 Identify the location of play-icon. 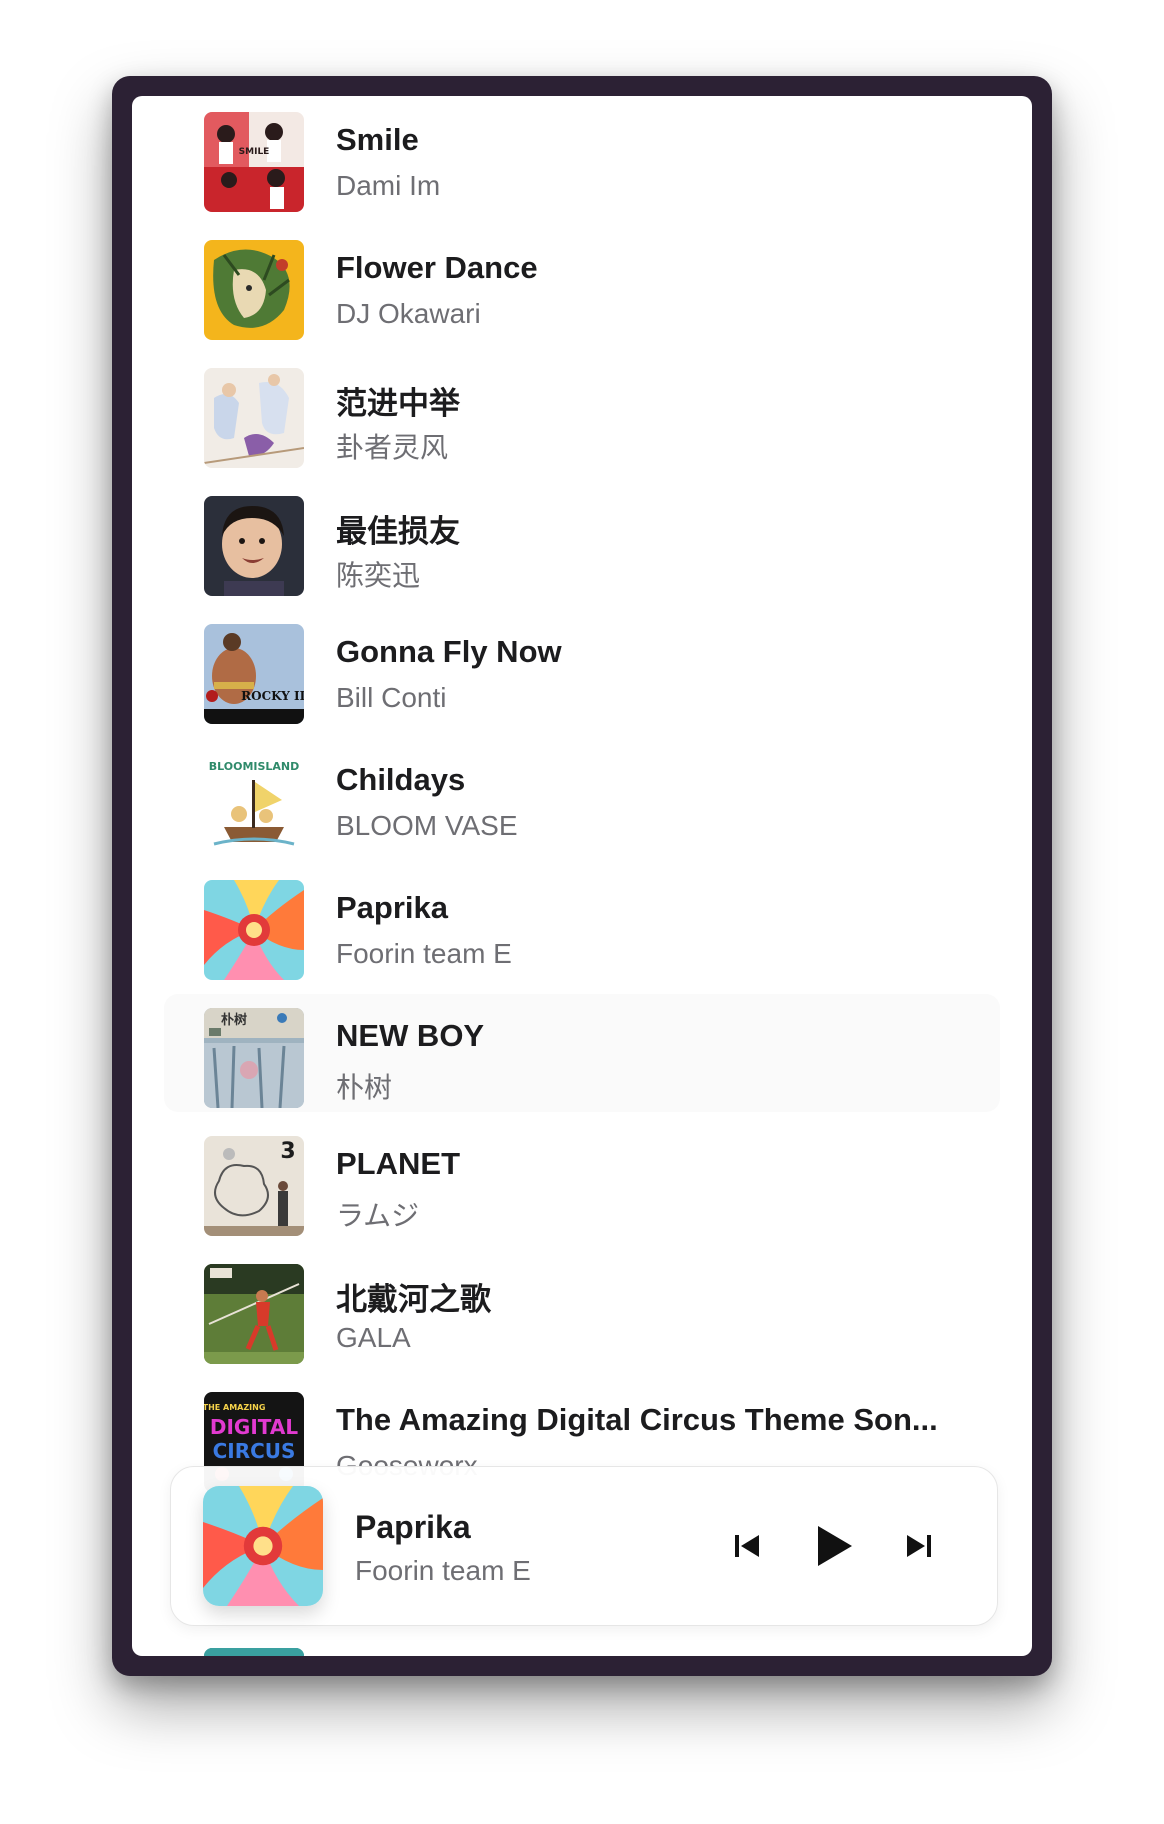
(835, 1546).